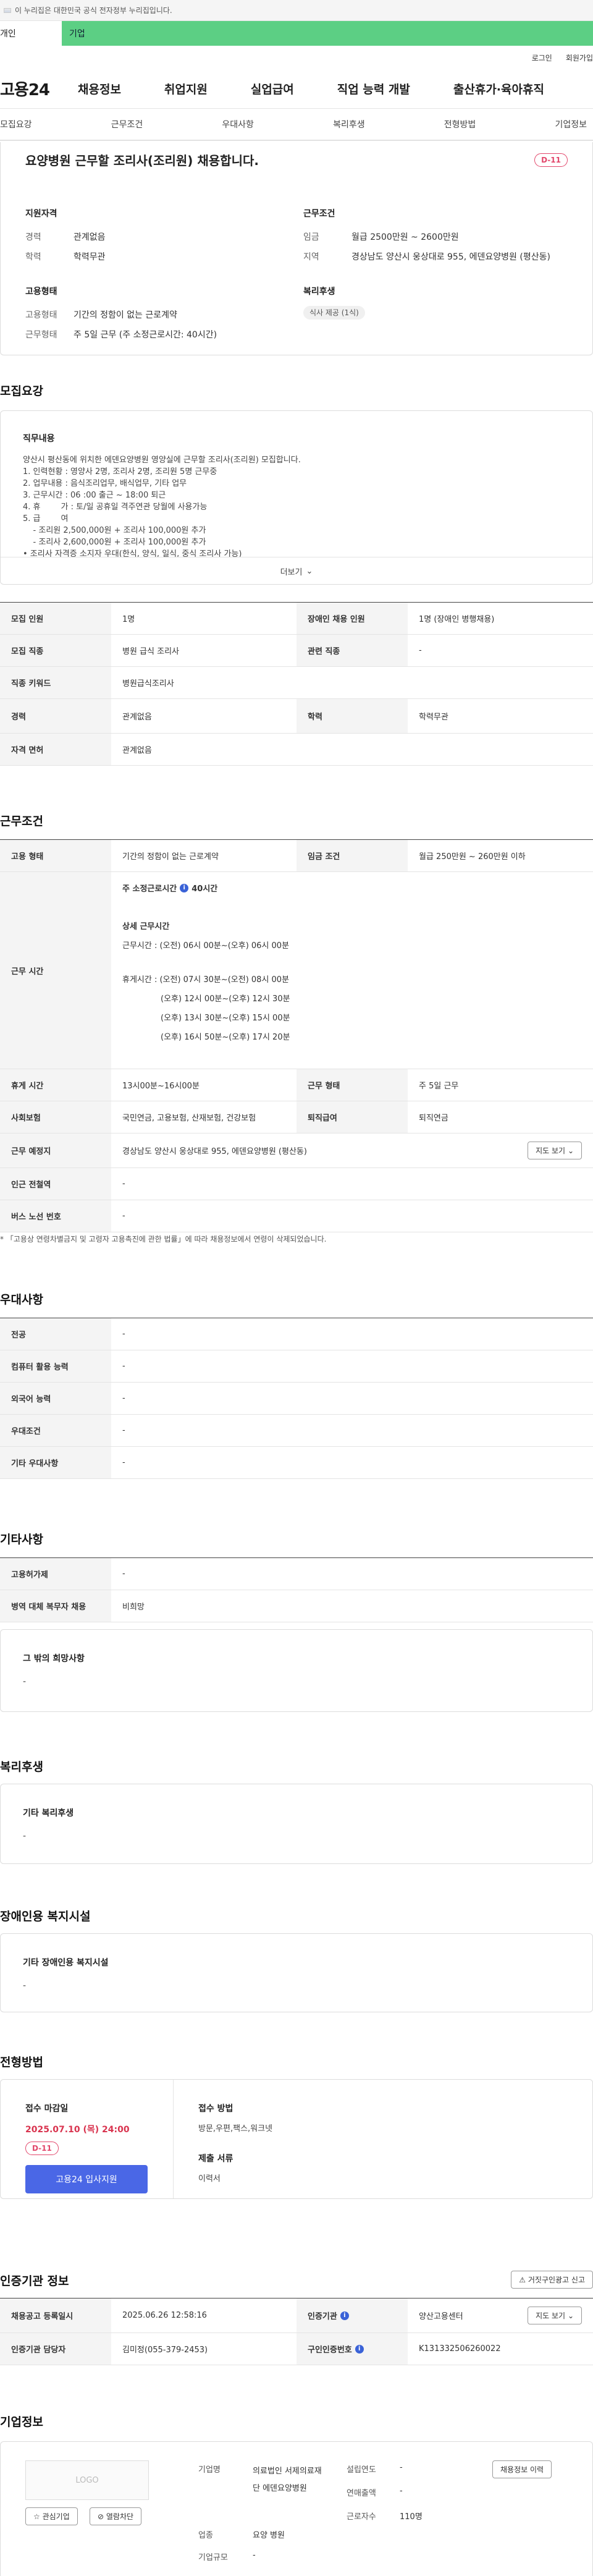 The height and width of the screenshot is (2576, 593). Describe the element at coordinates (225, 1037) in the screenshot. I see `break-line-4: (오후) 16시 50분~(오후) 17시 20분` at that location.